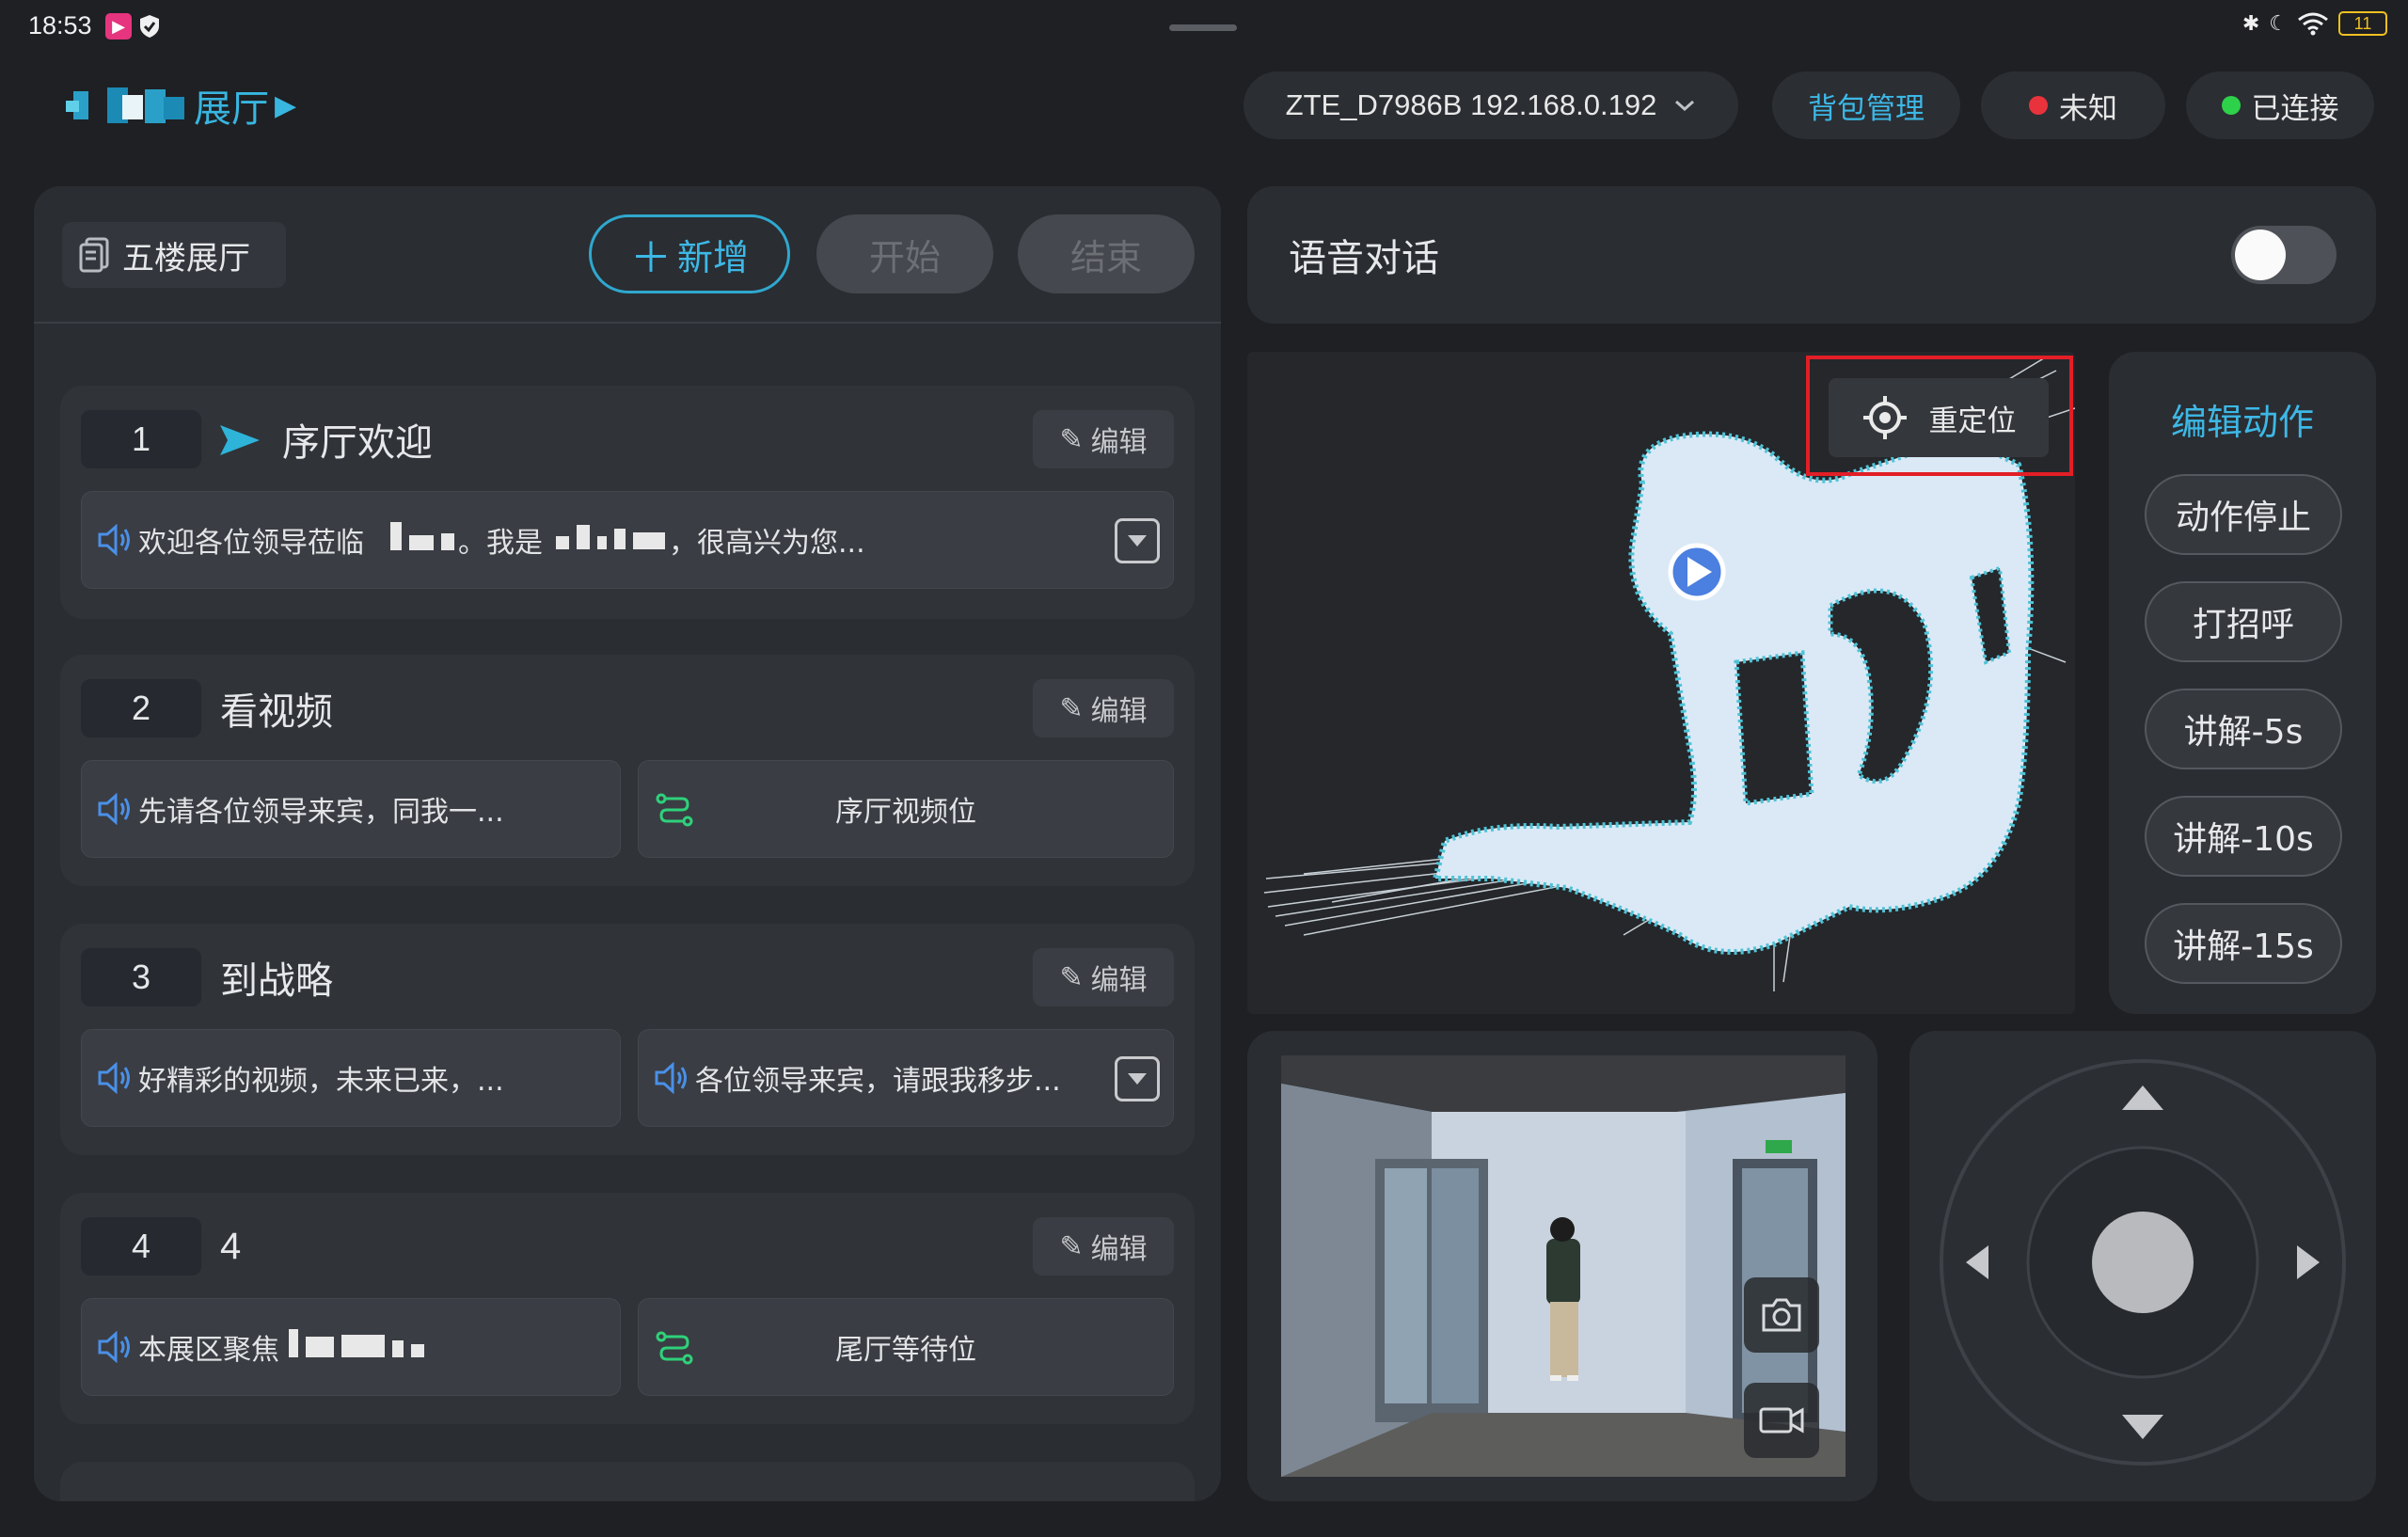 The height and width of the screenshot is (1537, 2408). What do you see at coordinates (1885, 417) in the screenshot?
I see `crosshair-icon` at bounding box center [1885, 417].